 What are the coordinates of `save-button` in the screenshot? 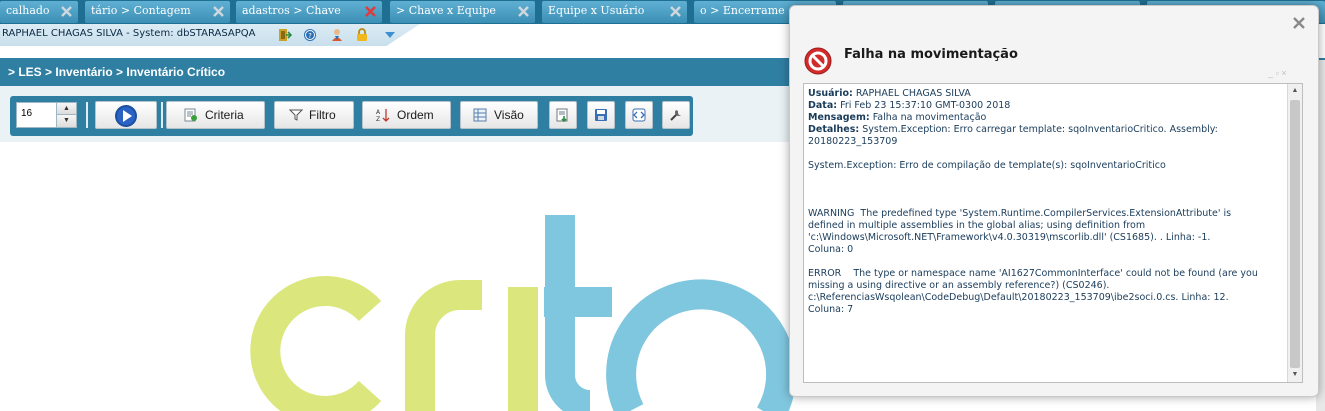 It's located at (601, 115).